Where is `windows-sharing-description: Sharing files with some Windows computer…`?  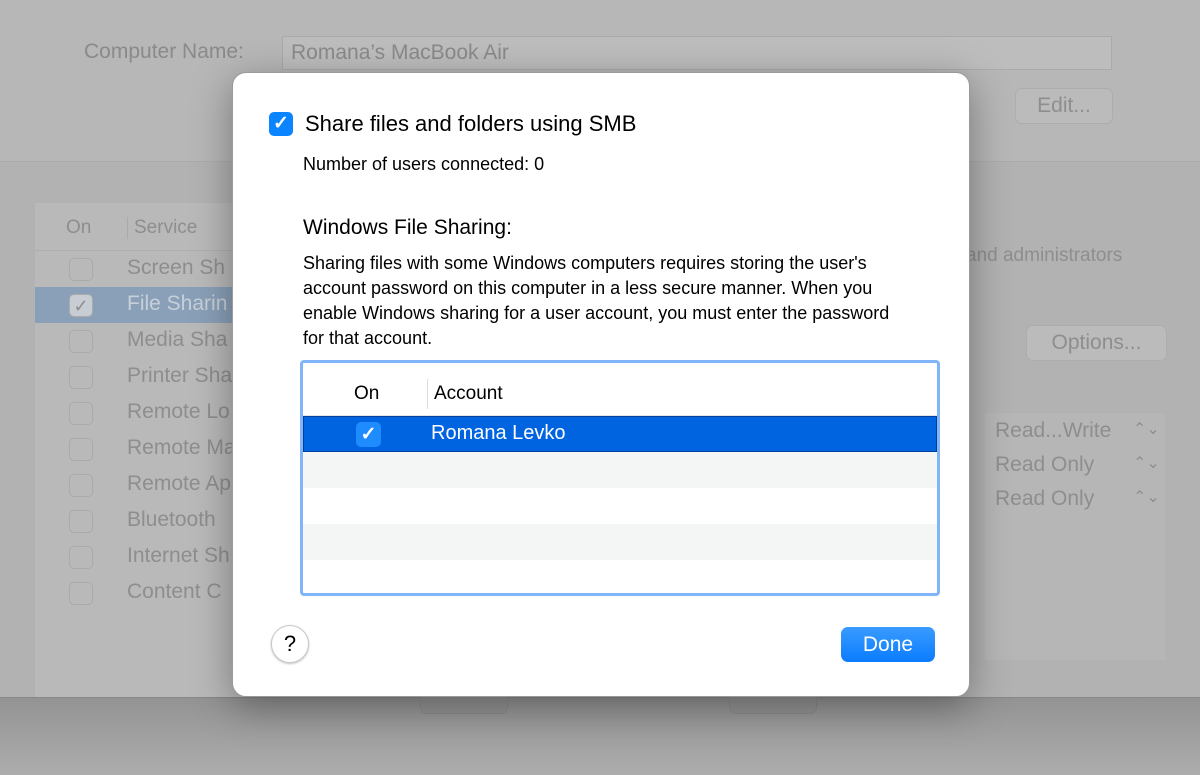 windows-sharing-description: Sharing files with some Windows computer… is located at coordinates (596, 300).